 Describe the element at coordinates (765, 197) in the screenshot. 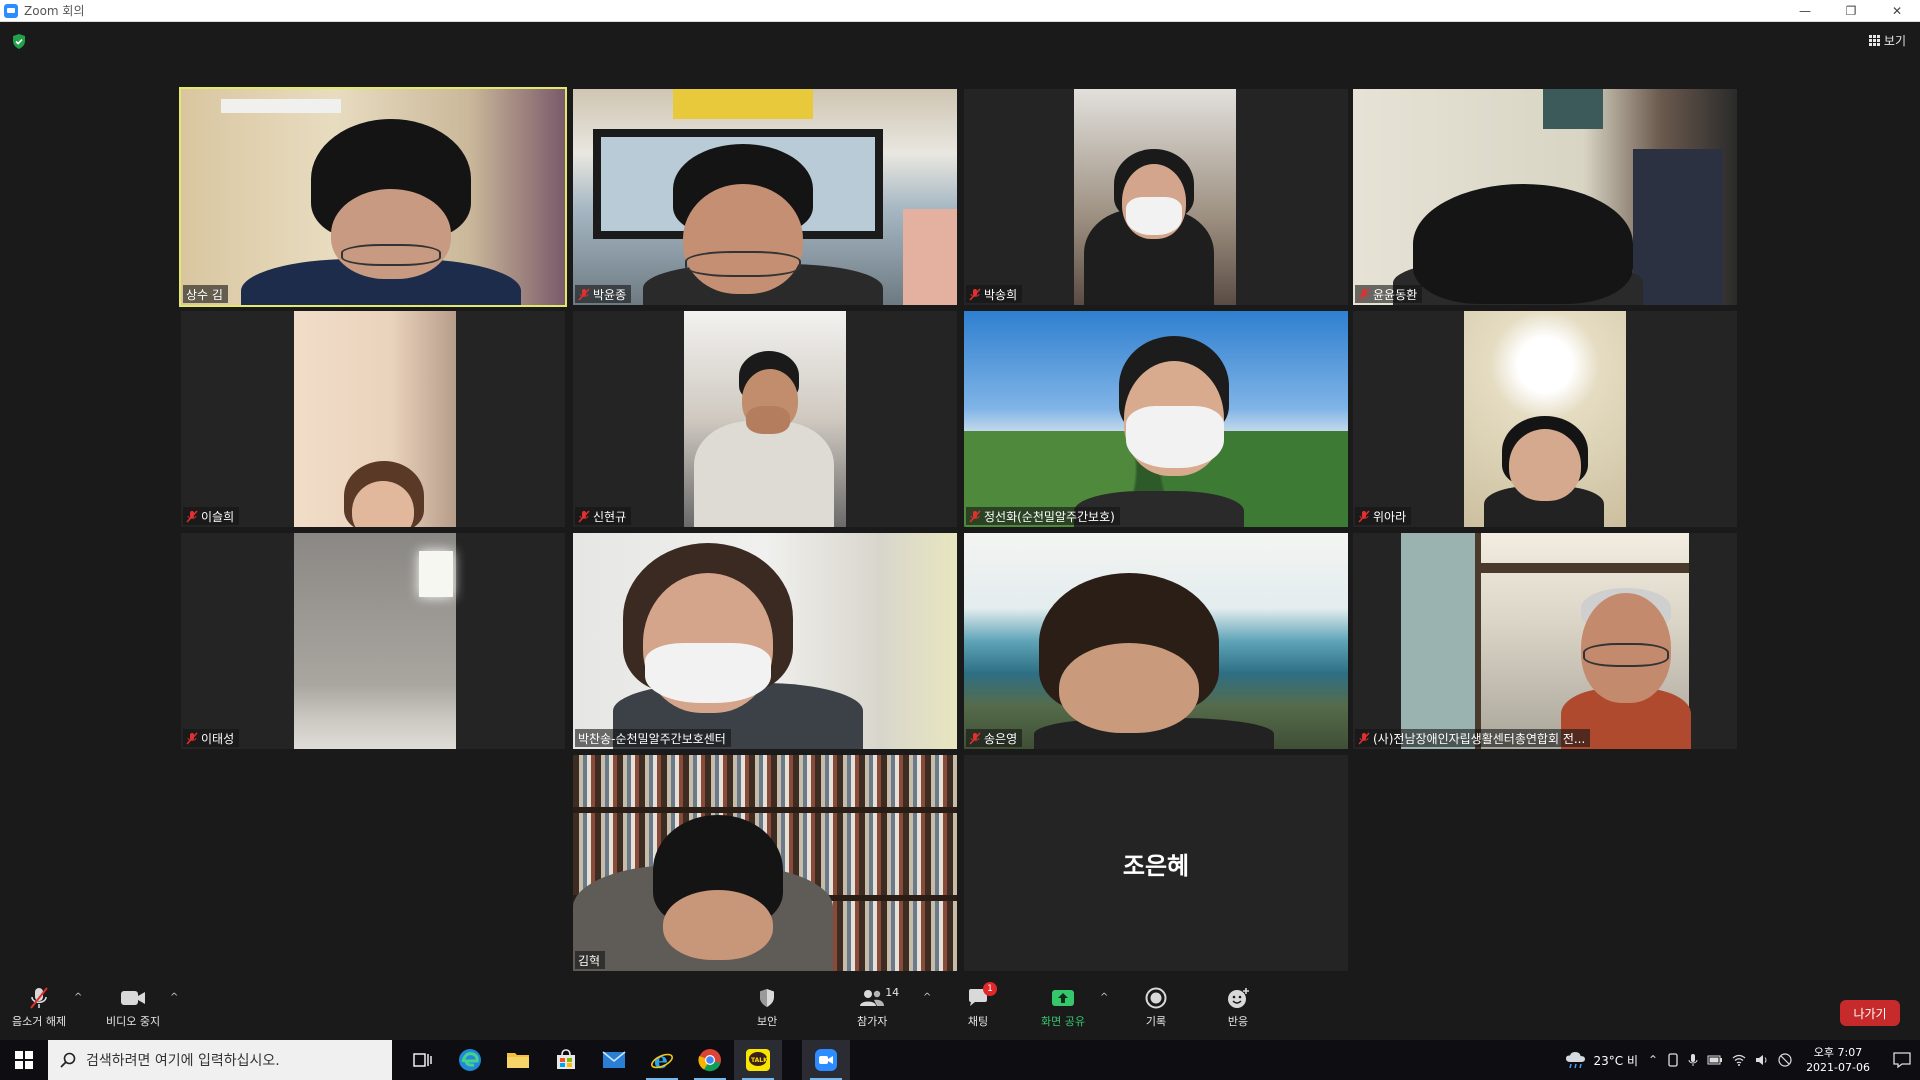

I see `video-tile: 박윤종` at that location.